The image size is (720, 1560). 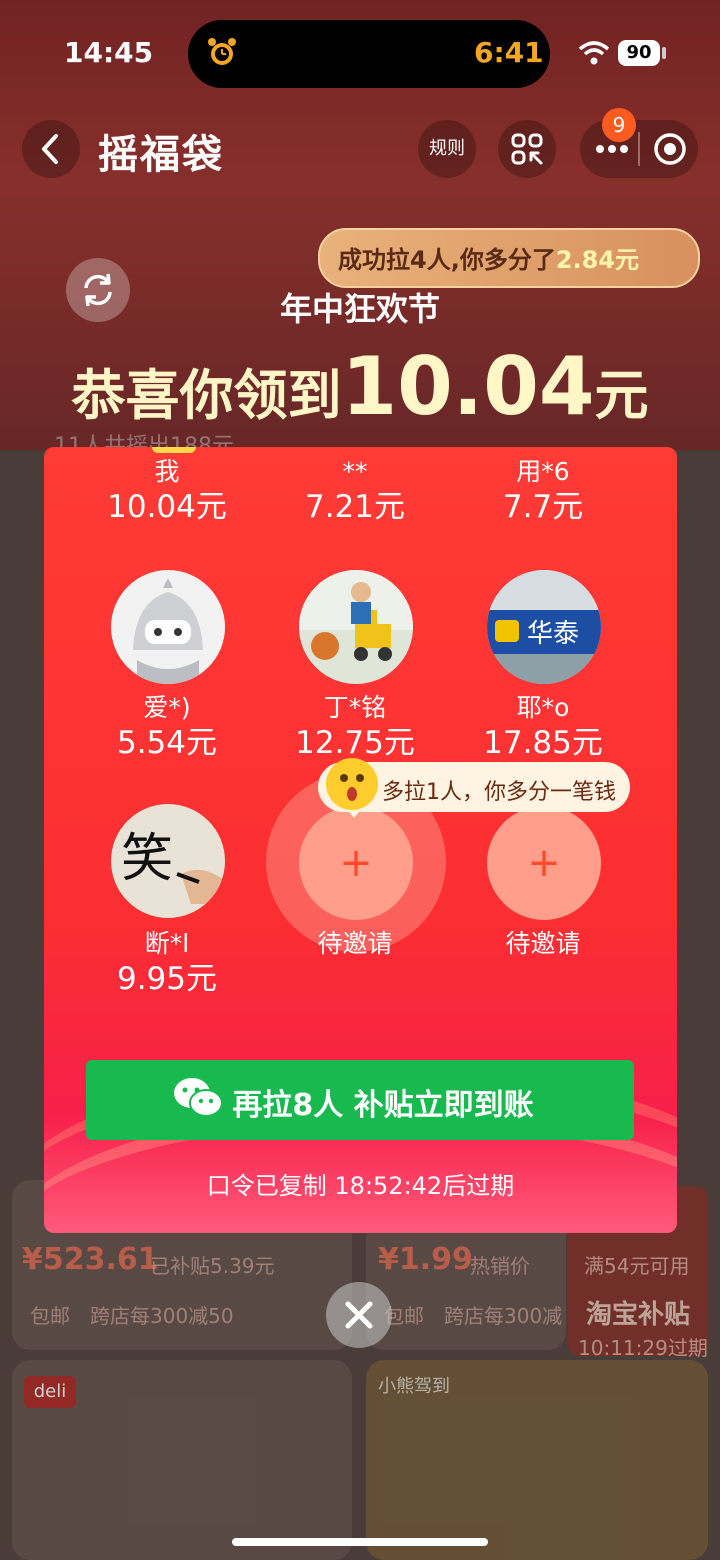 What do you see at coordinates (468, 386) in the screenshot?
I see `congrats-amount: 10.04` at bounding box center [468, 386].